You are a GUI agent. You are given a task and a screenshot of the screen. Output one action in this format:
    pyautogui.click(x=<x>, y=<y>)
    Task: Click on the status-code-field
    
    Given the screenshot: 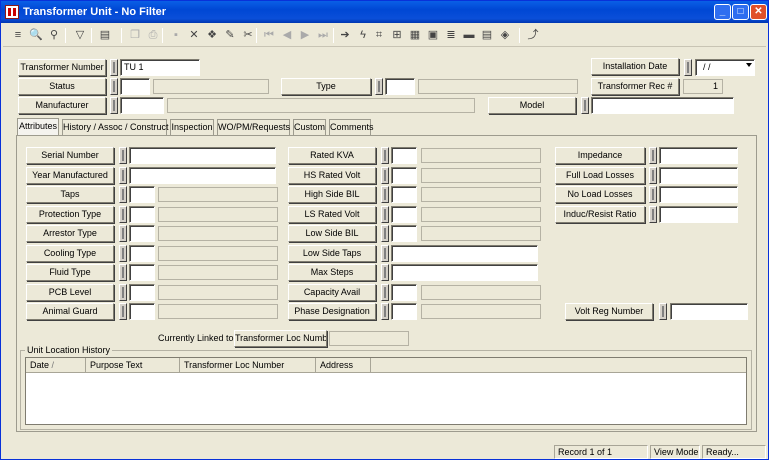 What is the action you would take?
    pyautogui.click(x=135, y=86)
    